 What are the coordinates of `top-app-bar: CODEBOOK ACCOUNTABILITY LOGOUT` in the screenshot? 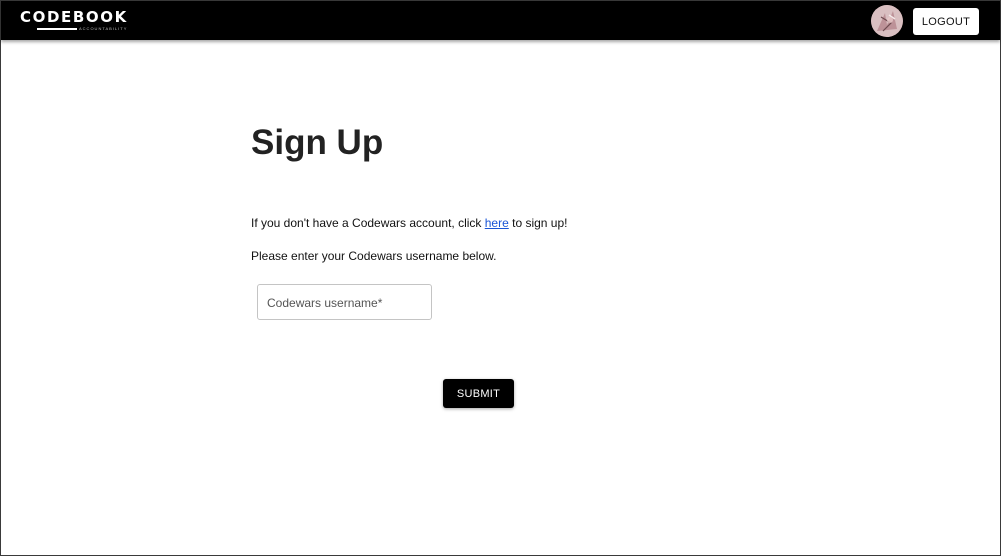 It's located at (500, 20).